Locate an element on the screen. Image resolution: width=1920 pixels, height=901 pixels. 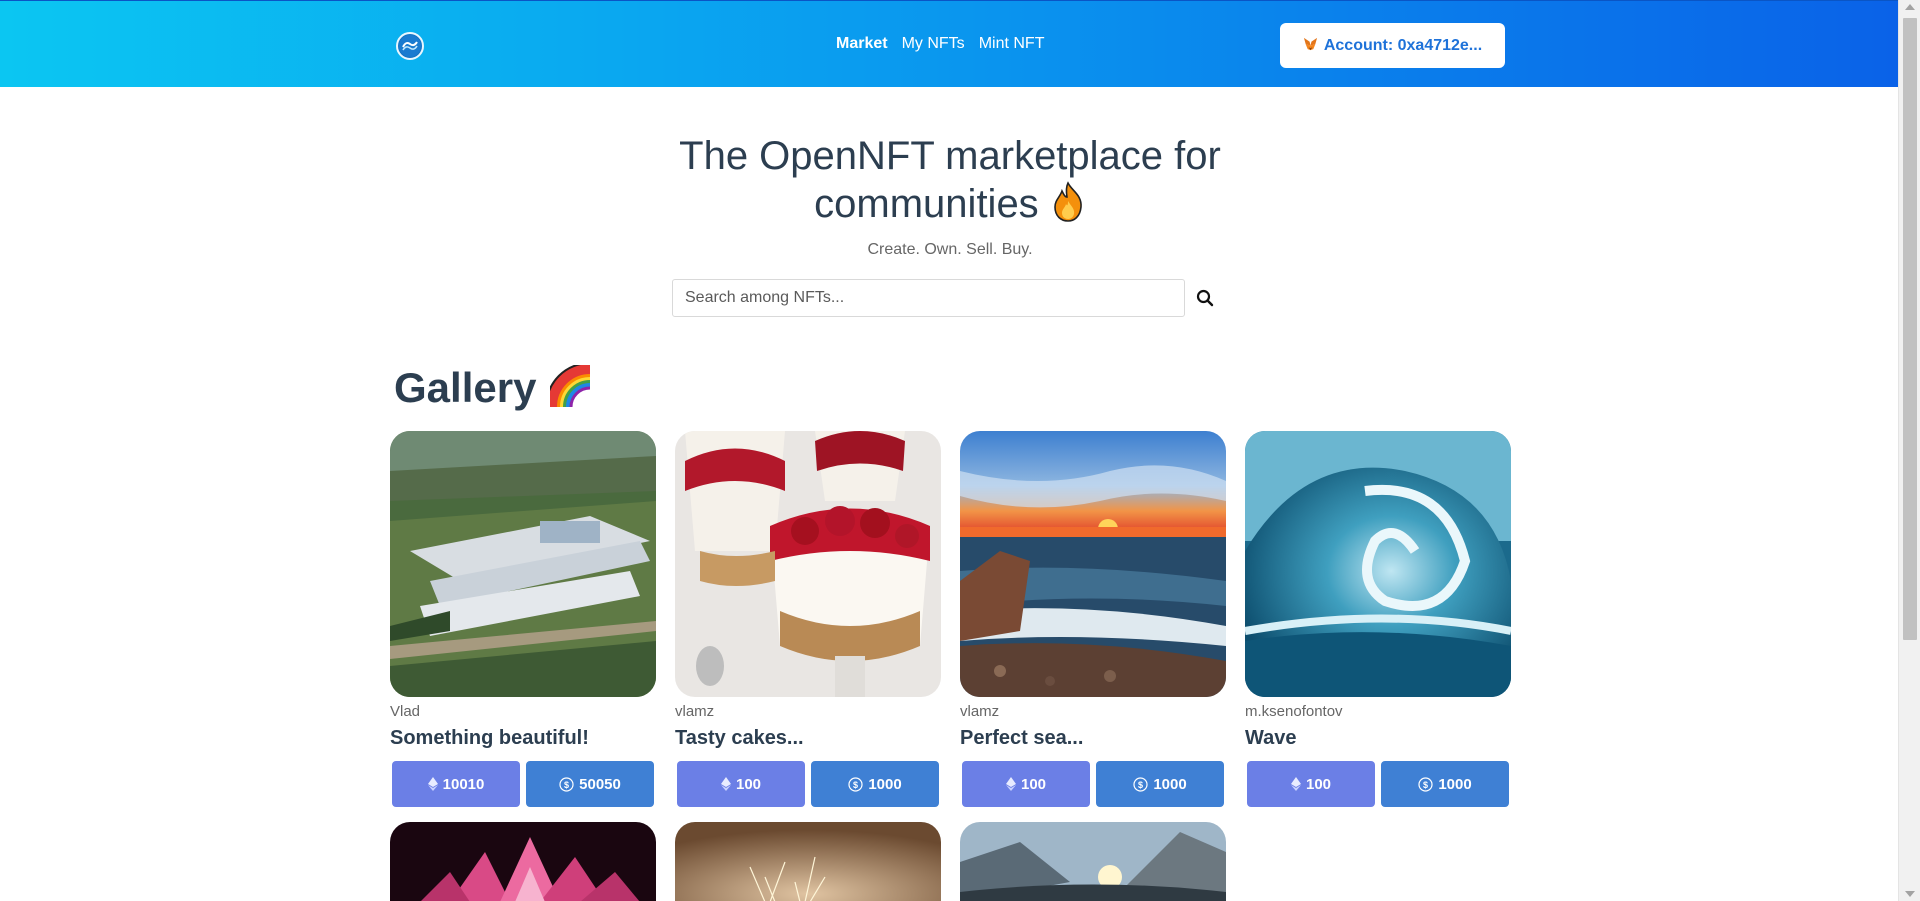
nft-card: m.ksenofontov Wave 100 $ 1000 is located at coordinates (1378, 619).